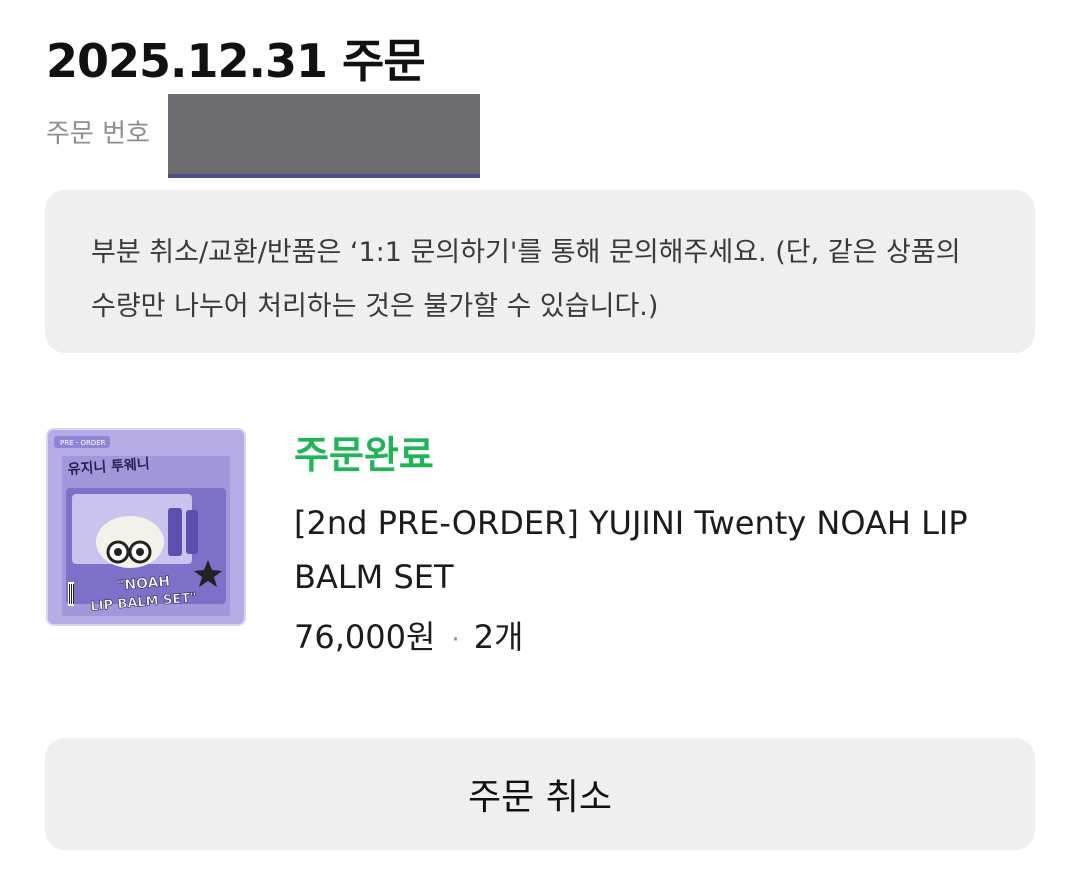 This screenshot has width=1080, height=895. Describe the element at coordinates (236, 61) in the screenshot. I see `order-date-title: 2025.12.31 주문` at that location.